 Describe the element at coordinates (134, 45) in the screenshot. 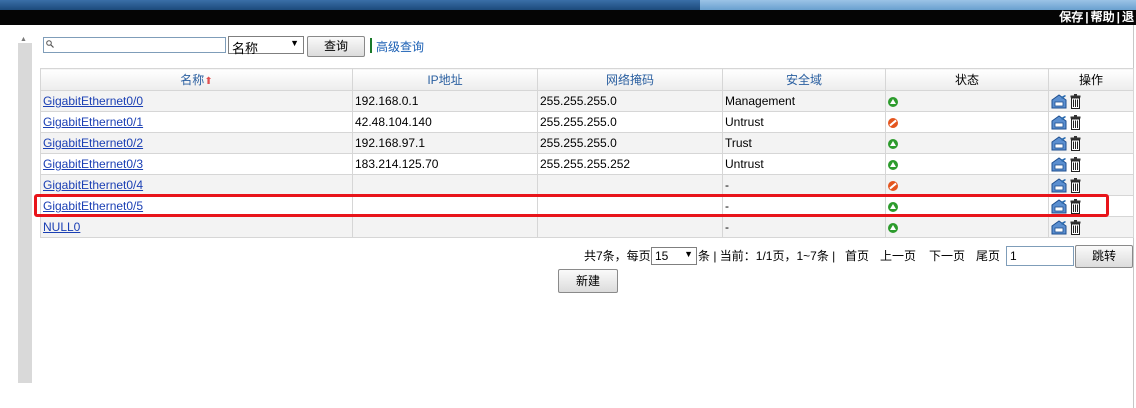

I see `search-input` at that location.